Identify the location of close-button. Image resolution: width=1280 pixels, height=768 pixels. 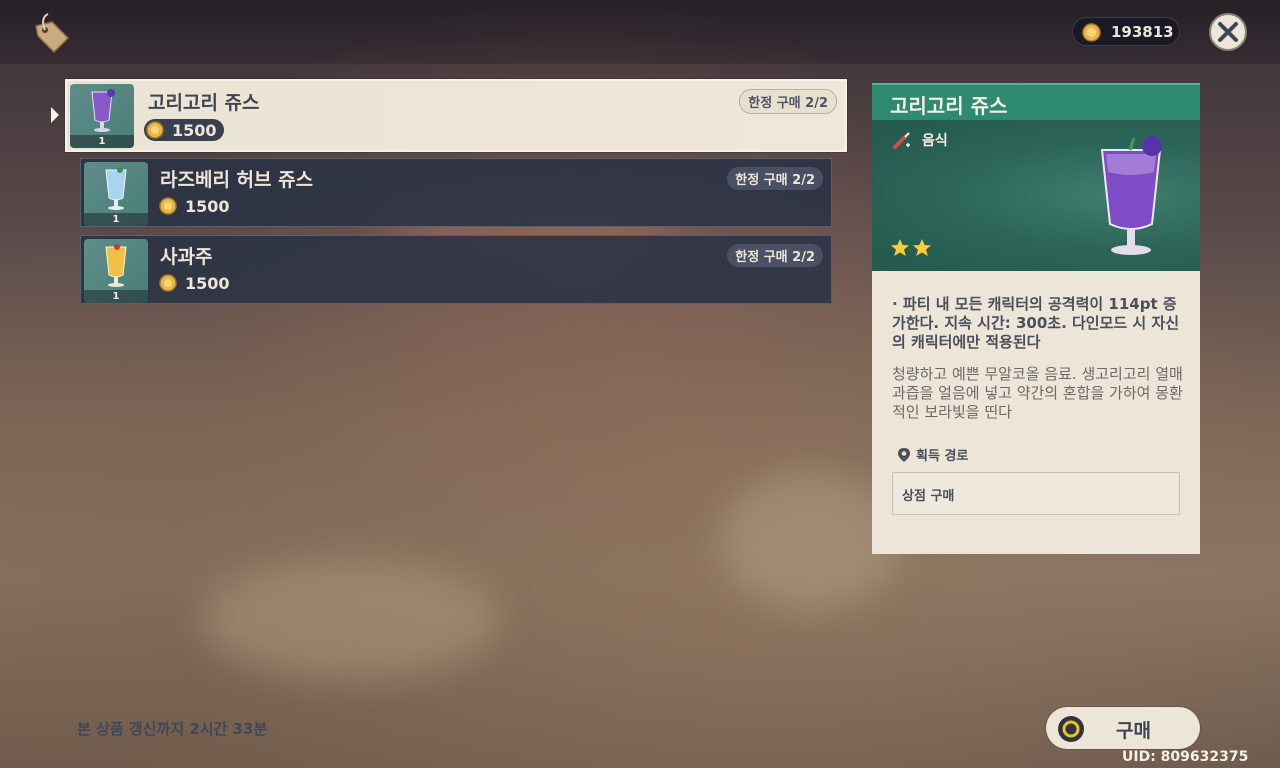
(1228, 32).